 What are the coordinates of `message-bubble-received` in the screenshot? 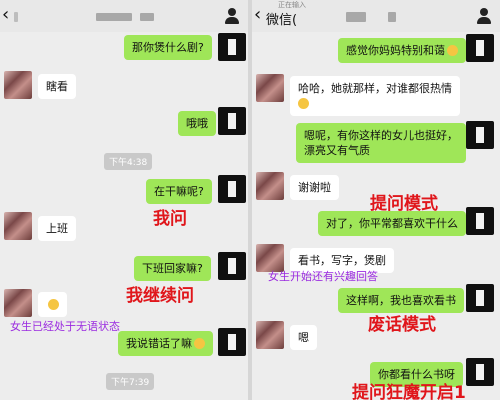 It's located at (52, 304).